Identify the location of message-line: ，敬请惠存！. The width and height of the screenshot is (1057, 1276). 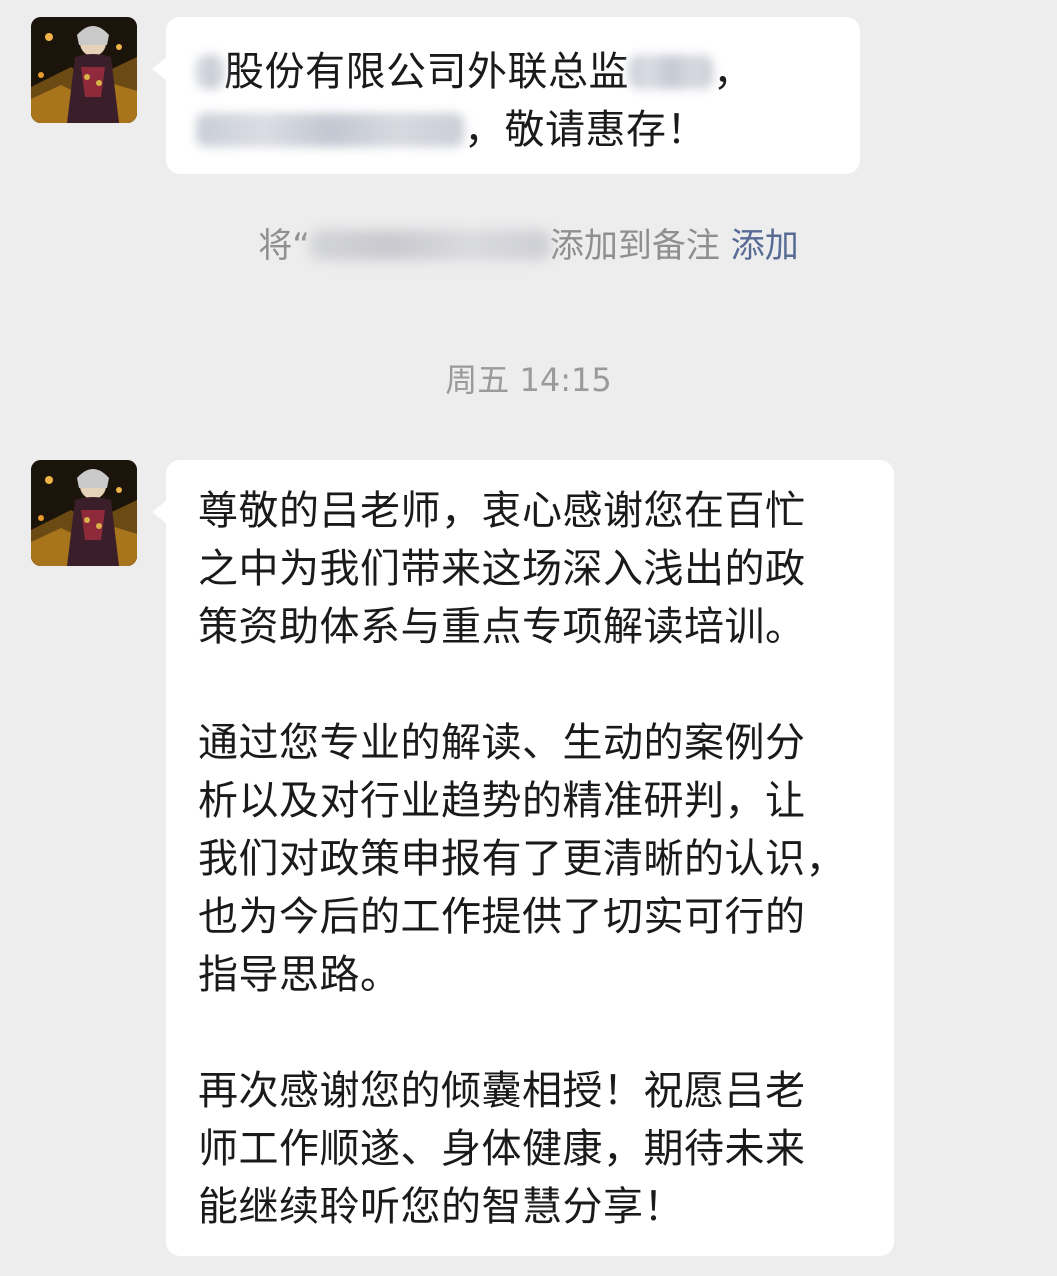
(513, 130).